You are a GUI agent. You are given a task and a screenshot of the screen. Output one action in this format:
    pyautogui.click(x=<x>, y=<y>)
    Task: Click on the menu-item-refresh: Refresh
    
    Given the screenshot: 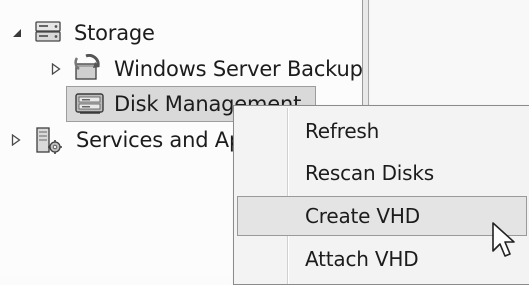 What is the action you would take?
    pyautogui.click(x=382, y=131)
    